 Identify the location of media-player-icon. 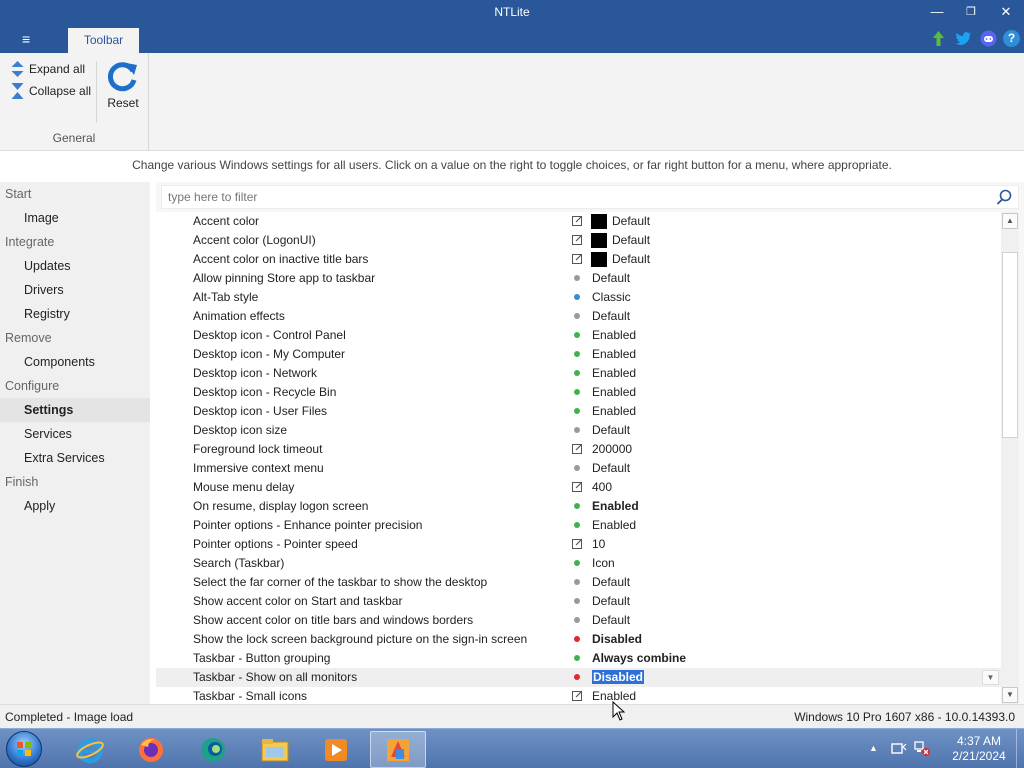
(336, 749).